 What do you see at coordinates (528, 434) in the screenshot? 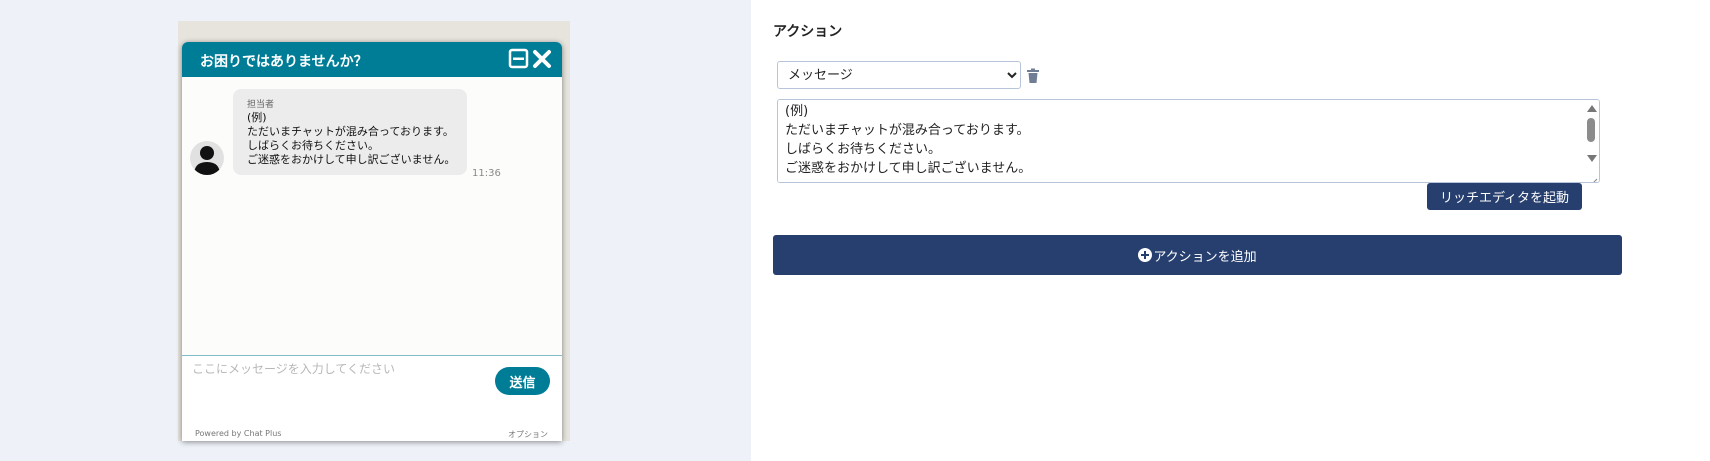
I see `options-link: オプション` at bounding box center [528, 434].